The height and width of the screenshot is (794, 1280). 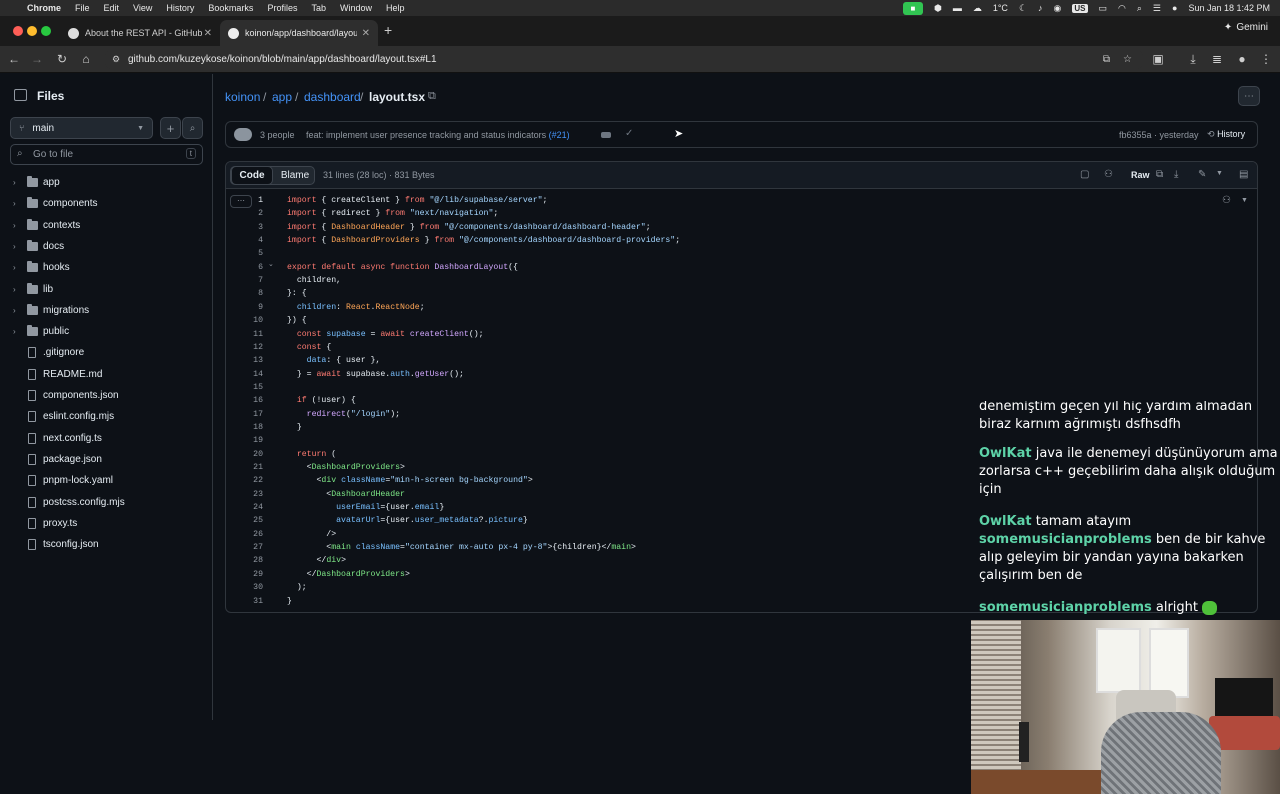 I want to click on side-panel-icon: ▣, so click(x=1158, y=59).